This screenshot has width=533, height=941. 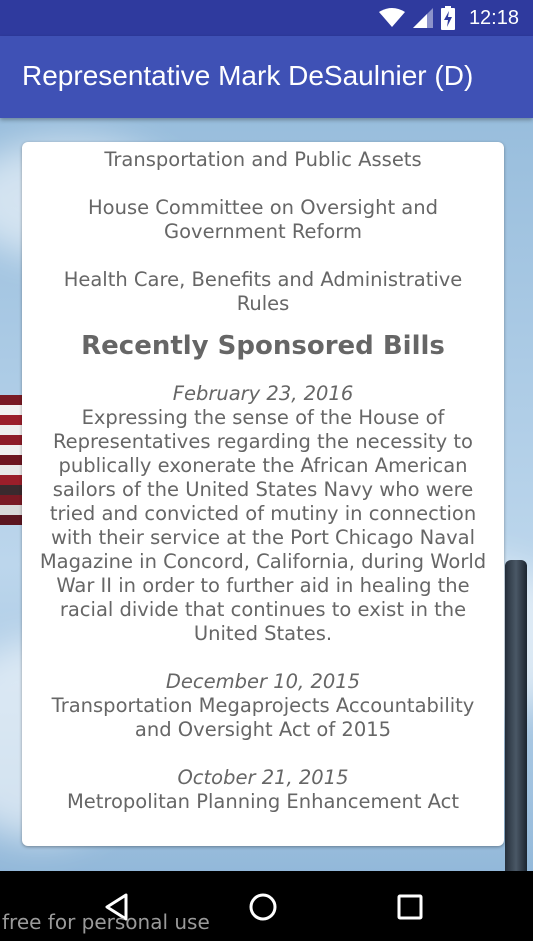 What do you see at coordinates (263, 159) in the screenshot?
I see `committee-item: Transportation and Public Assets` at bounding box center [263, 159].